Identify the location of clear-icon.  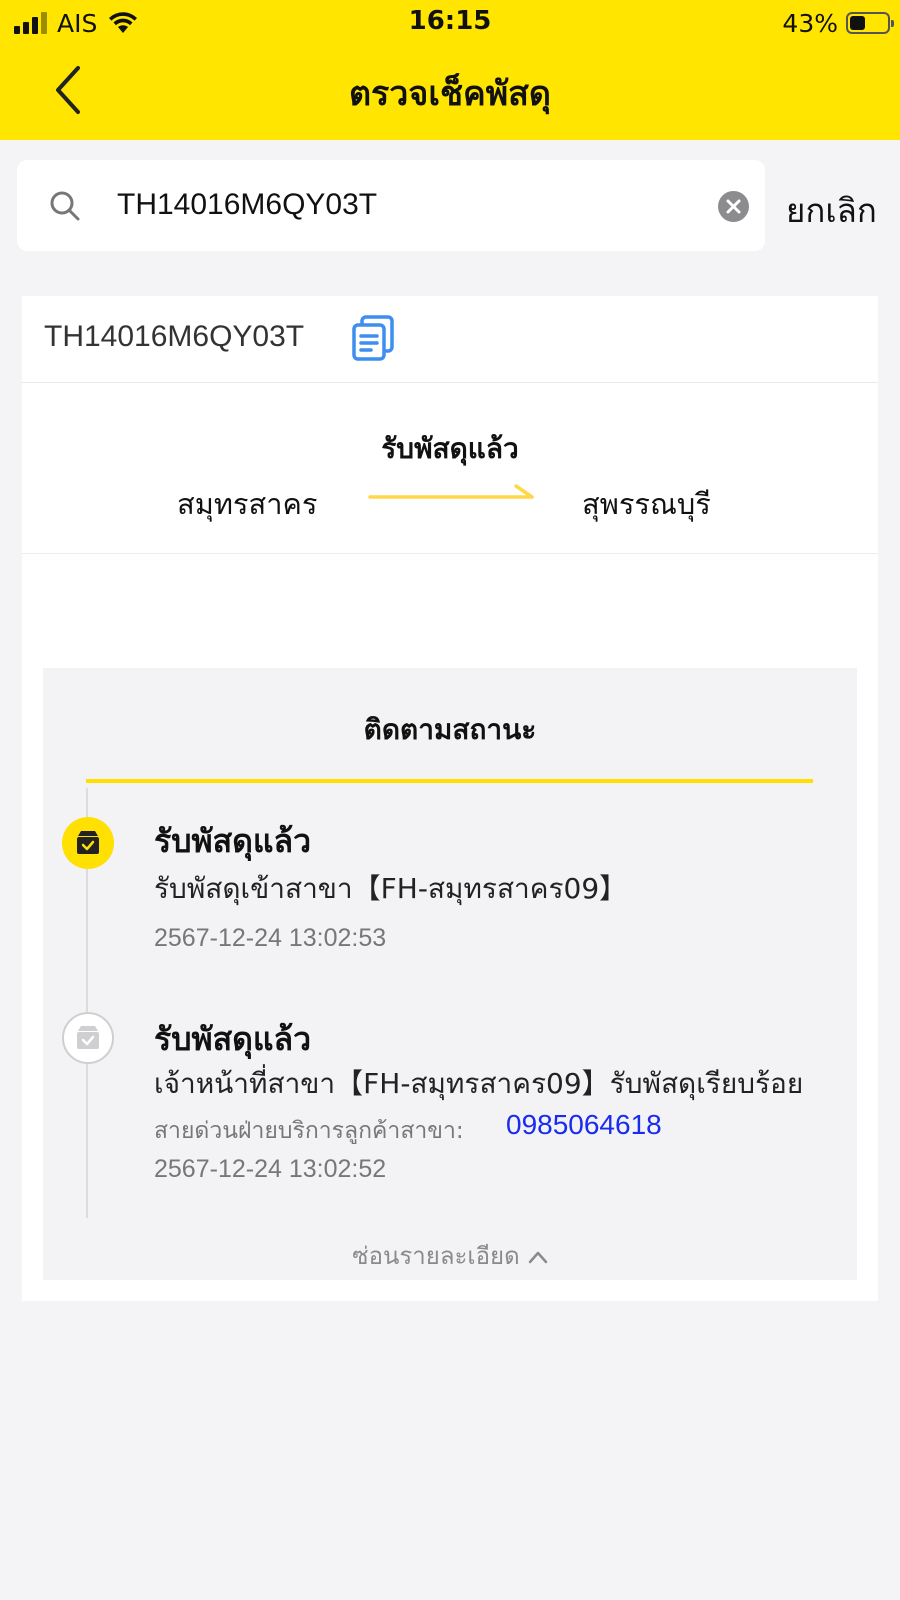
(733, 206).